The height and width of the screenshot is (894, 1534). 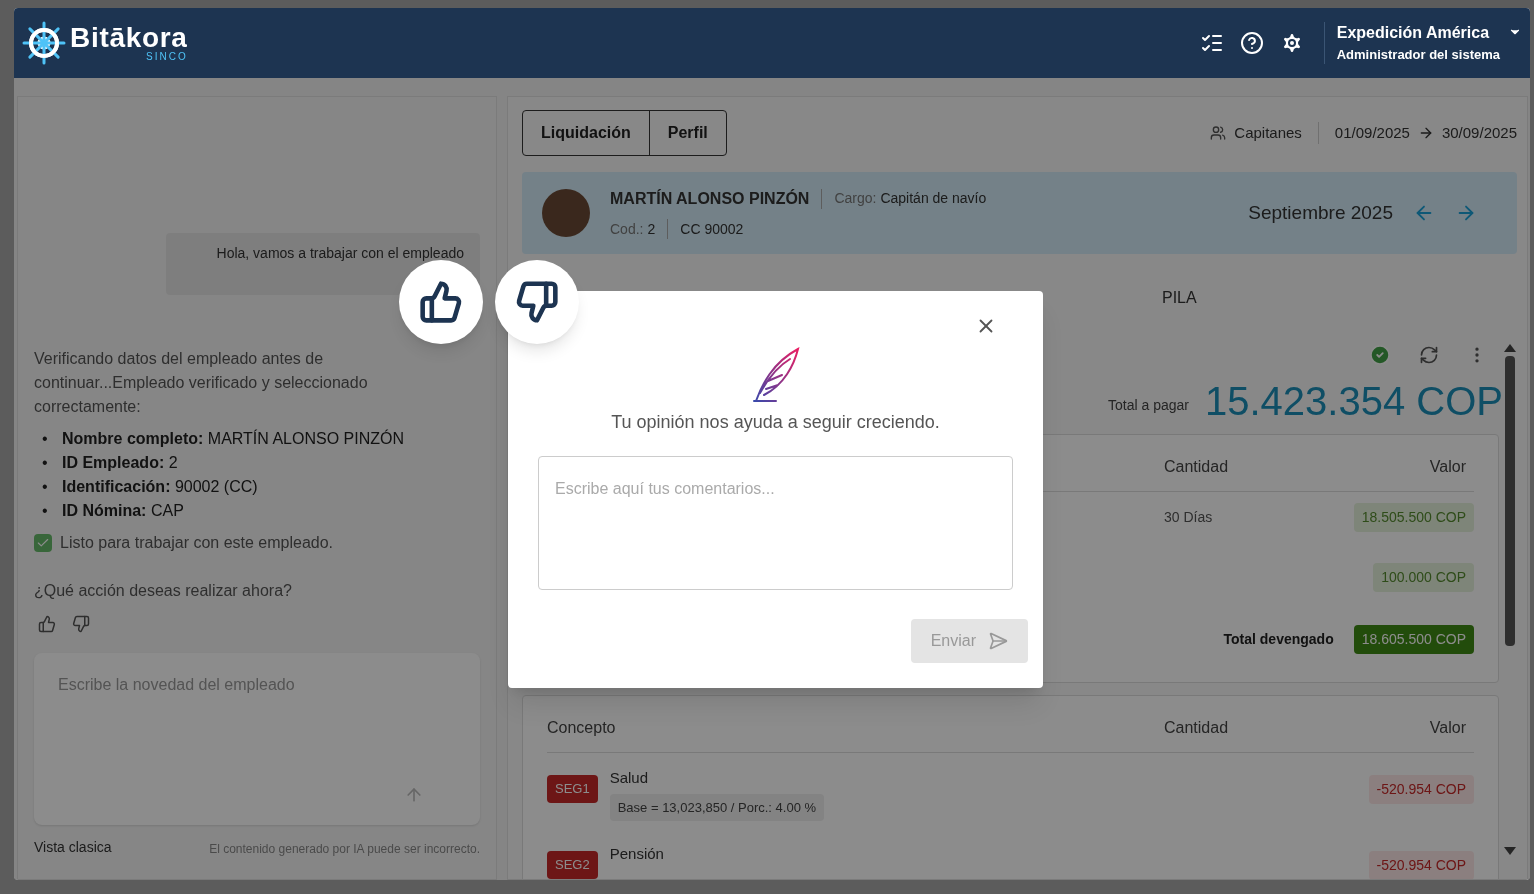 What do you see at coordinates (582, 728) in the screenshot?
I see `column-header: Concepto` at bounding box center [582, 728].